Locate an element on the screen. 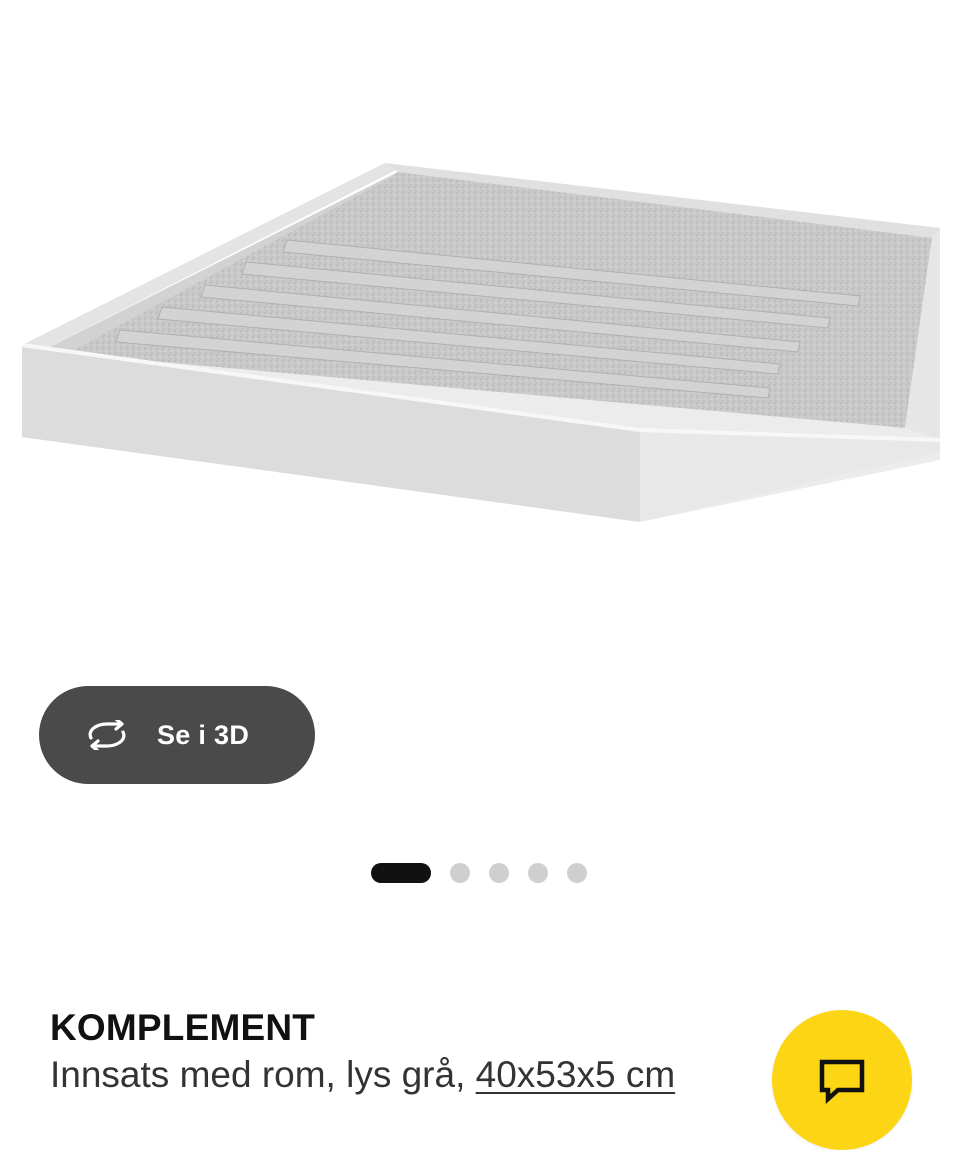 Image resolution: width=960 pixels, height=1150 pixels. view-in-3d-label: Se i 3D is located at coordinates (203, 734).